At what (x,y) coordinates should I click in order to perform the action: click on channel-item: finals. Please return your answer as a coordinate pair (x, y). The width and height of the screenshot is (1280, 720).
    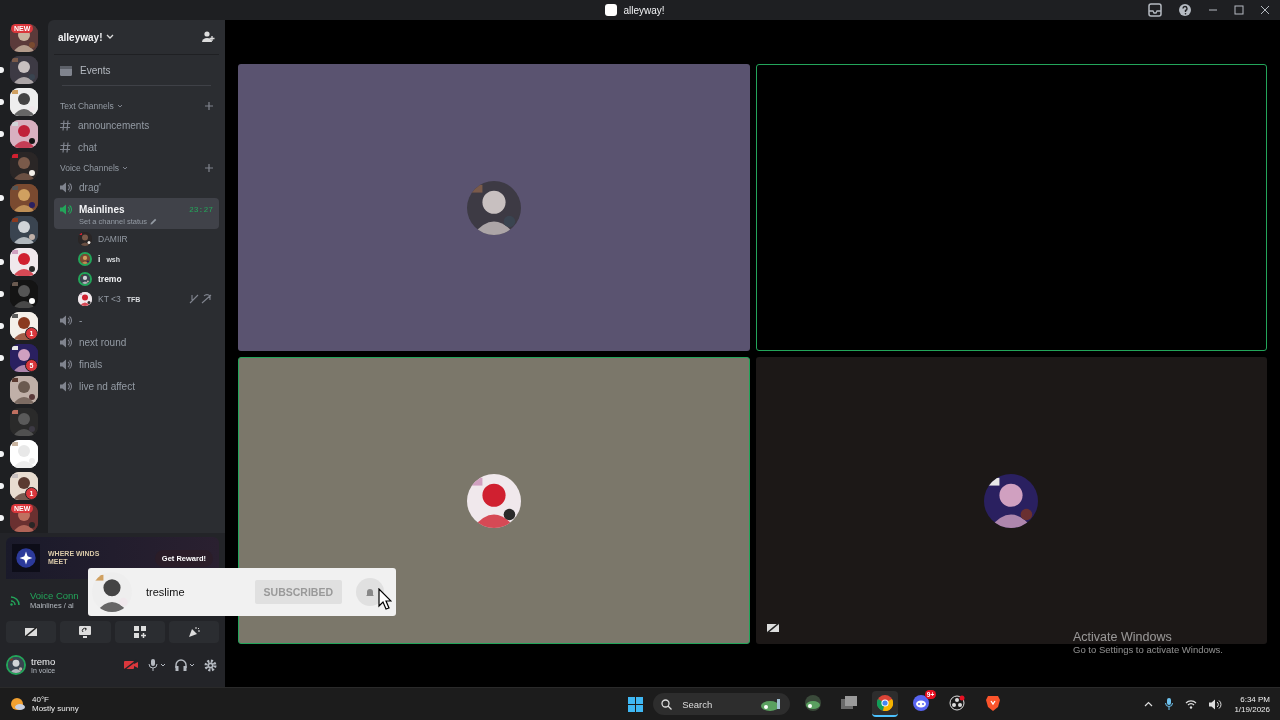
    Looking at the image, I should click on (136, 364).